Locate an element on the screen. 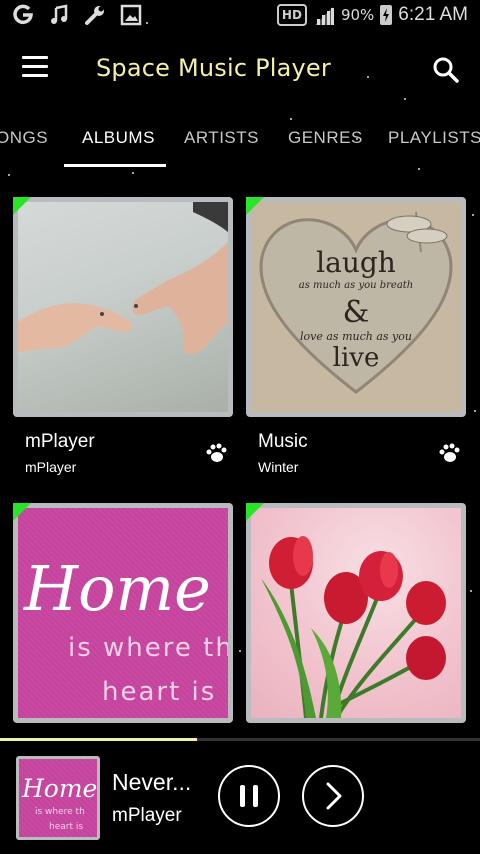  status-clock: 6:21 AM is located at coordinates (433, 14).